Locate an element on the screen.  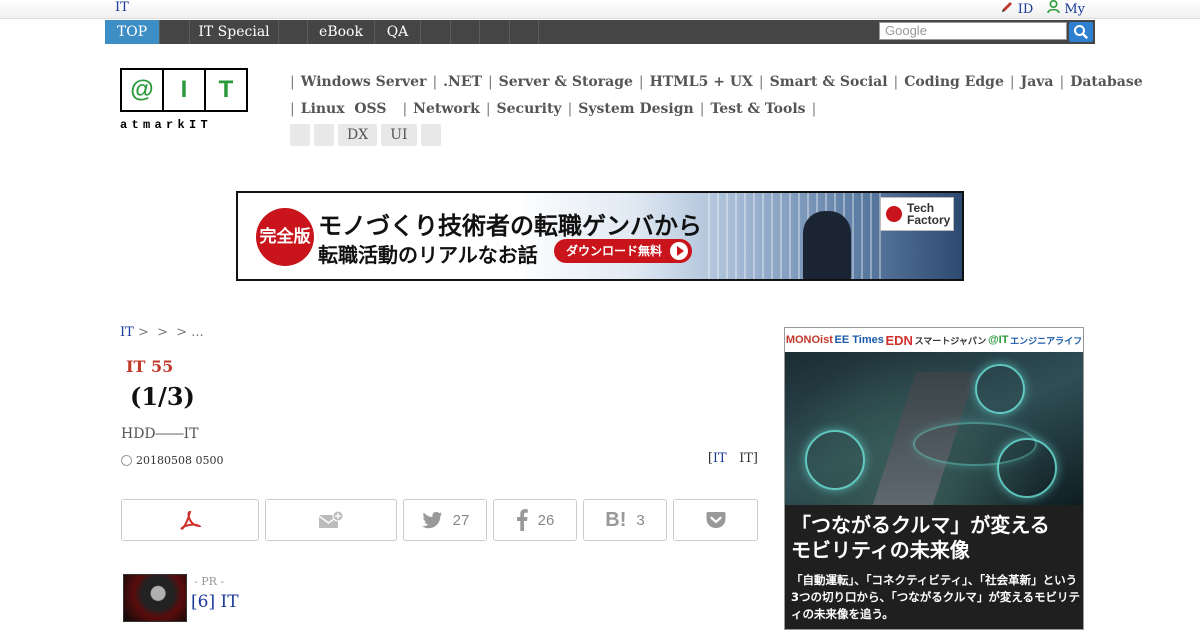
banner-line-1: モノづくり技術者の転職ゲンバから is located at coordinates (510, 226).